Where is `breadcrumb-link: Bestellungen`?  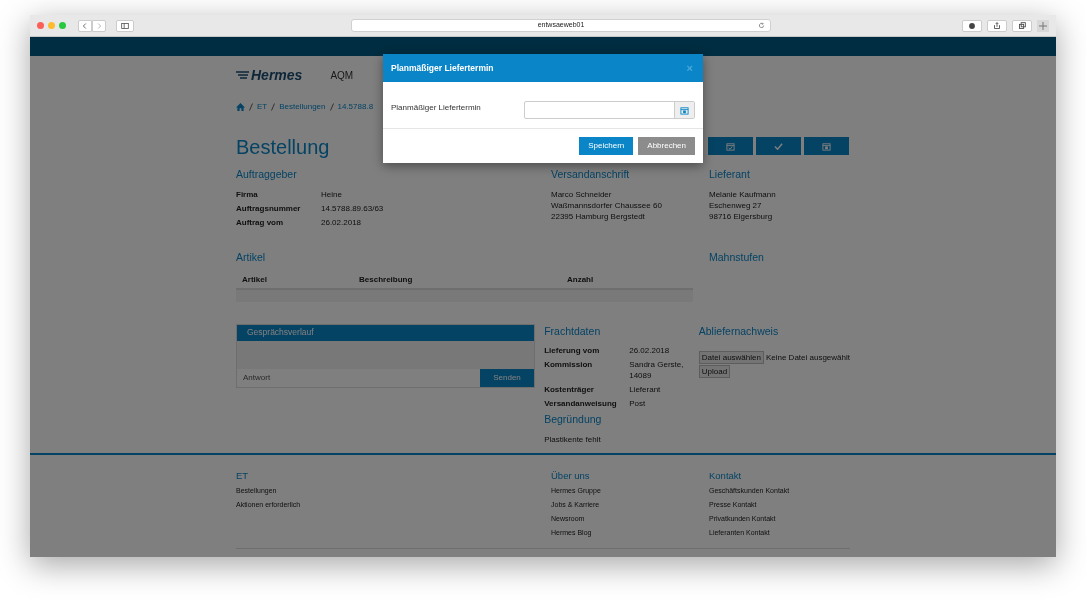
breadcrumb-link: Bestellungen is located at coordinates (302, 107).